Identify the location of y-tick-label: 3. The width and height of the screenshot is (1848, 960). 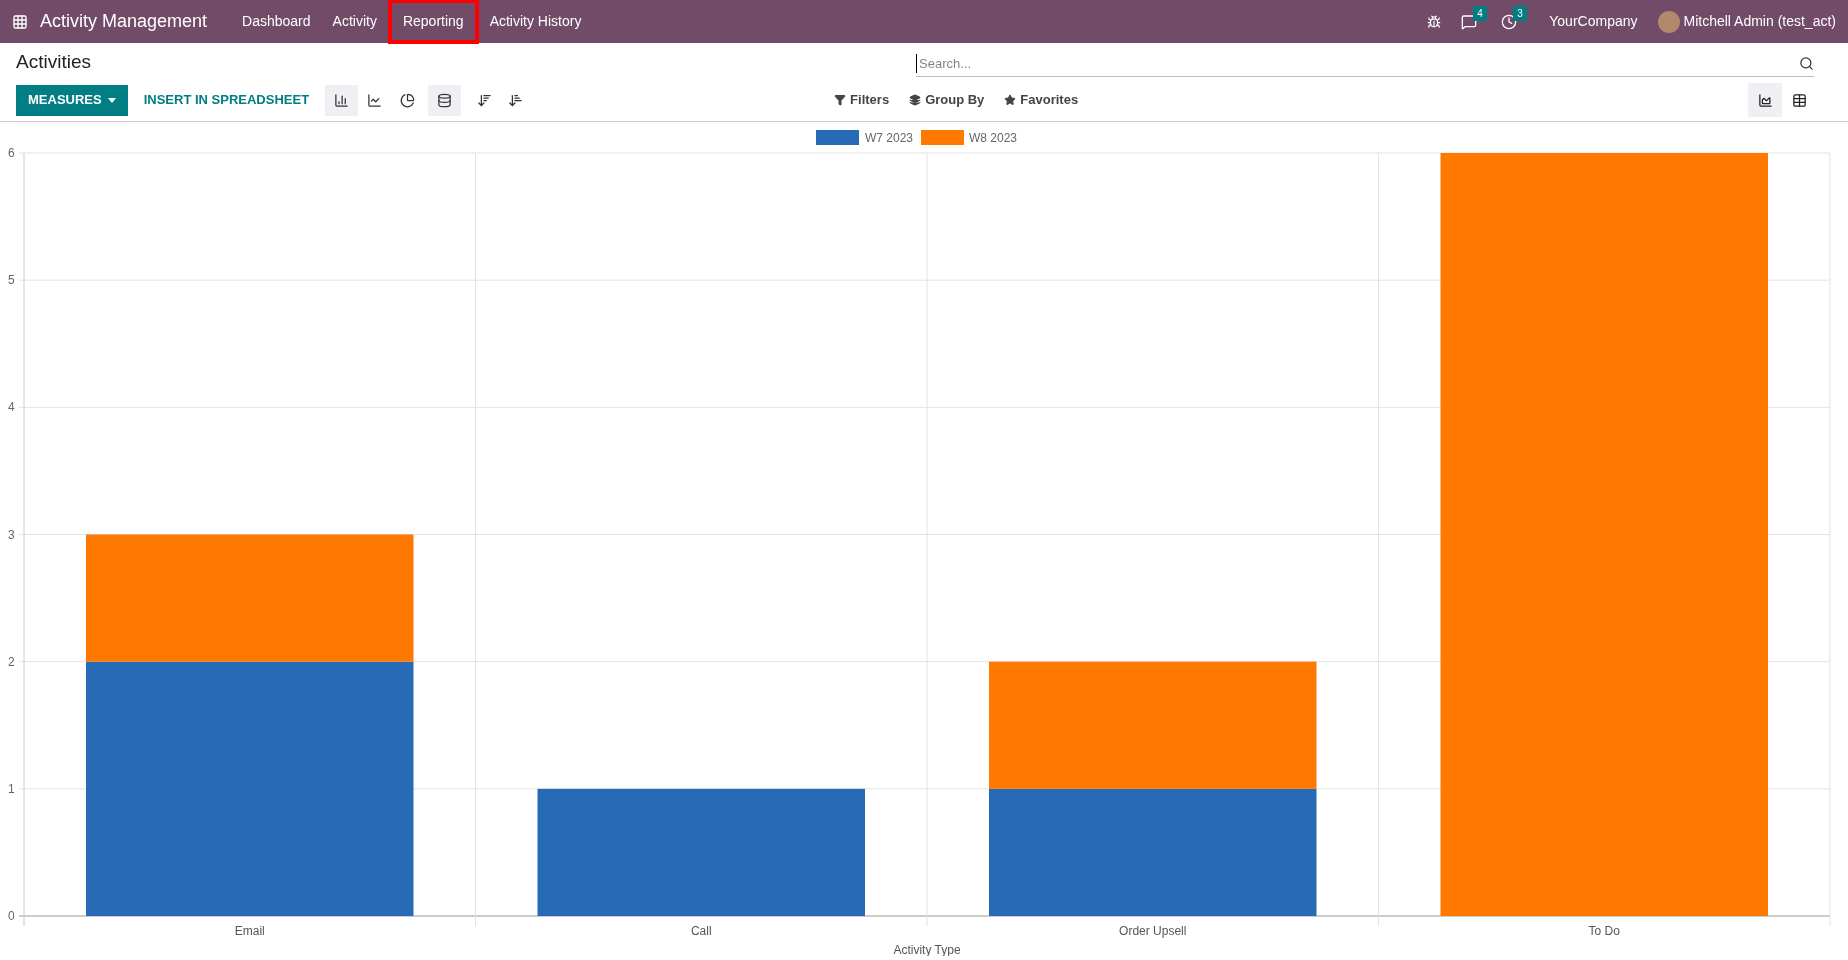
(11, 534).